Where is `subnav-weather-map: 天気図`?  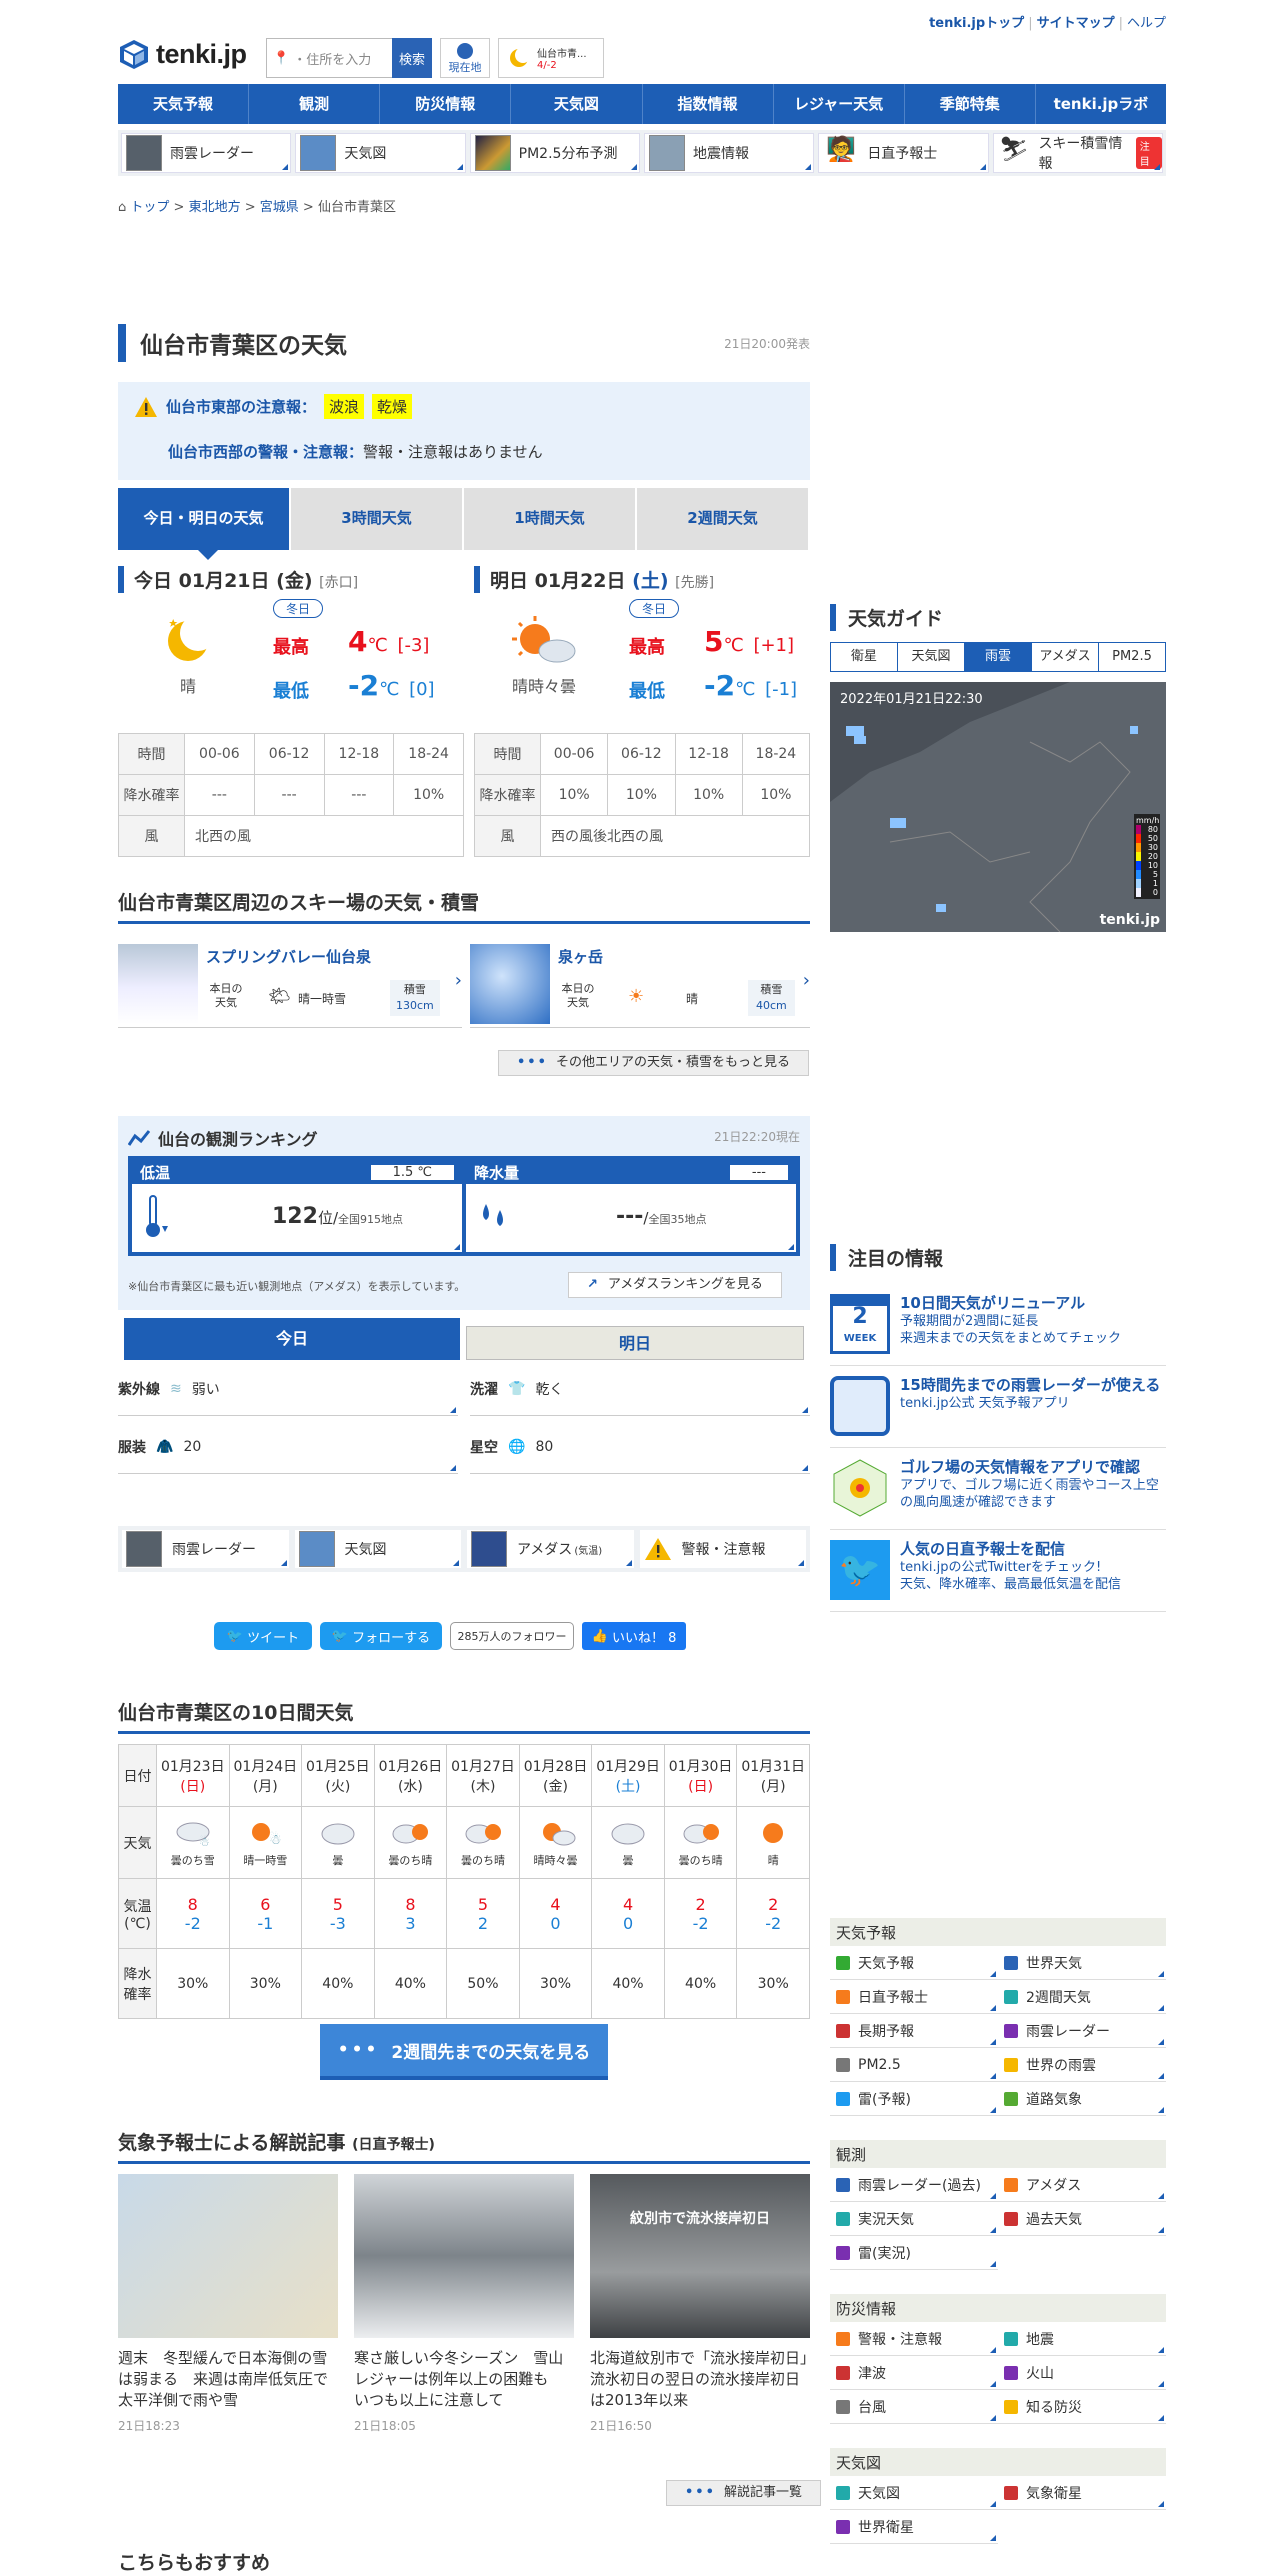 subnav-weather-map: 天気図 is located at coordinates (380, 153).